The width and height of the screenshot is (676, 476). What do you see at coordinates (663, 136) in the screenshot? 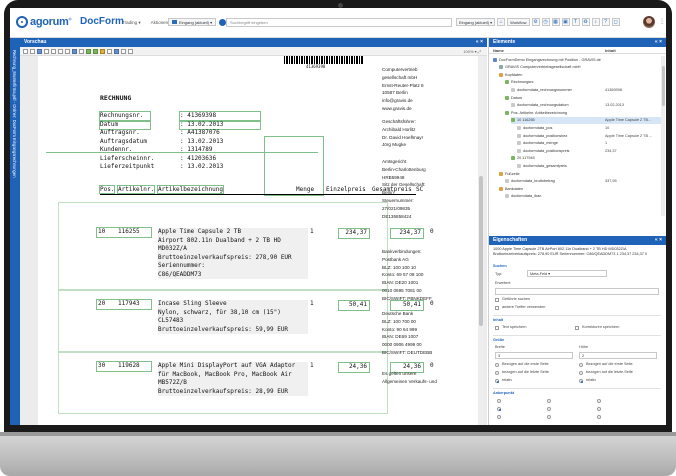
I see `elements-scrollbar` at bounding box center [663, 136].